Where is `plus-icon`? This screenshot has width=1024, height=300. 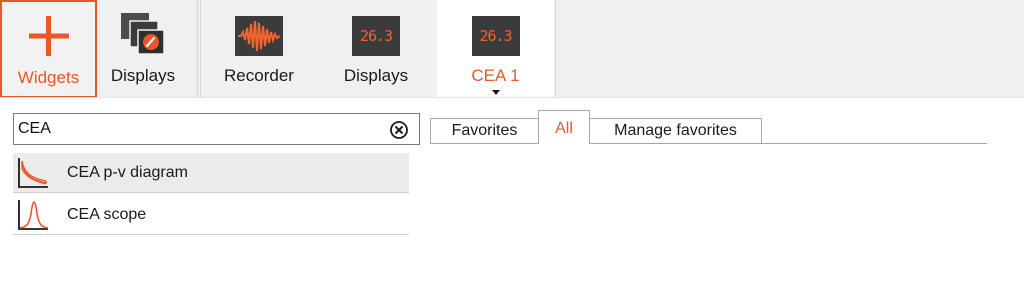 plus-icon is located at coordinates (49, 31).